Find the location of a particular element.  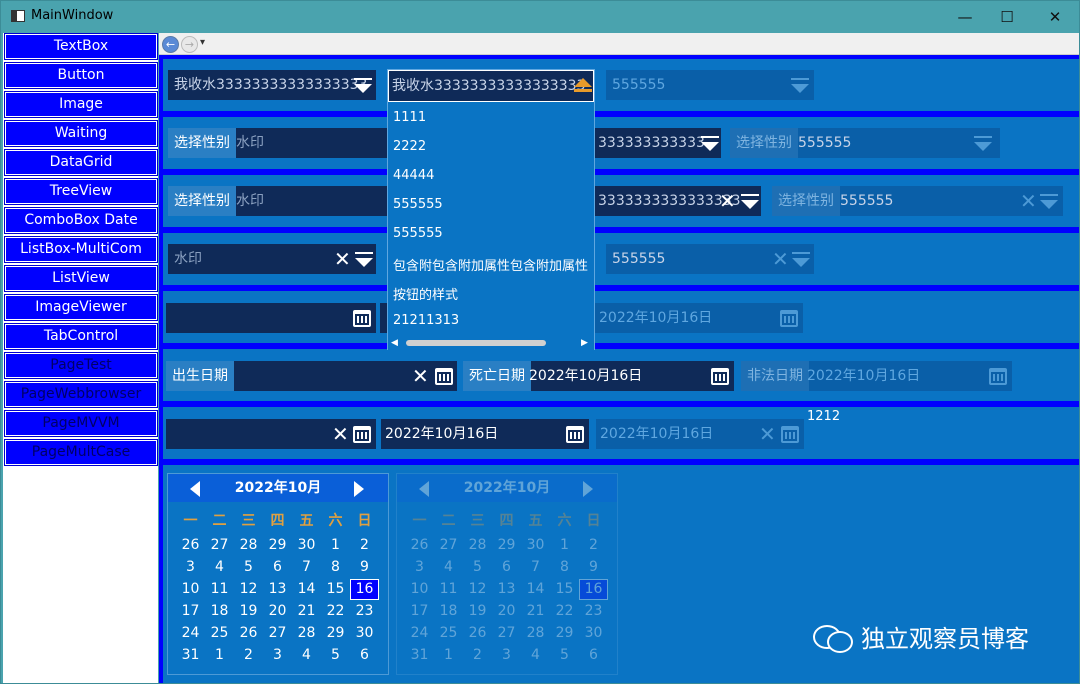

combobox-gender-clear-3: 选择性别 555555 ✕ is located at coordinates (917, 201).